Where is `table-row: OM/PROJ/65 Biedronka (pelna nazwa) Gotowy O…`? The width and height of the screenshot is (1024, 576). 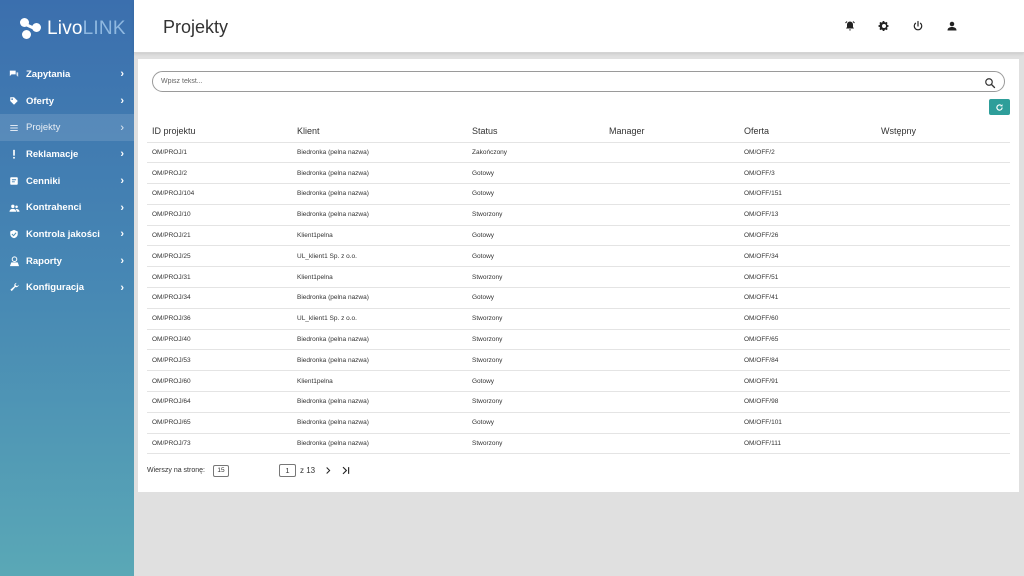
table-row: OM/PROJ/65 Biedronka (pelna nazwa) Gotowy O… is located at coordinates (578, 423).